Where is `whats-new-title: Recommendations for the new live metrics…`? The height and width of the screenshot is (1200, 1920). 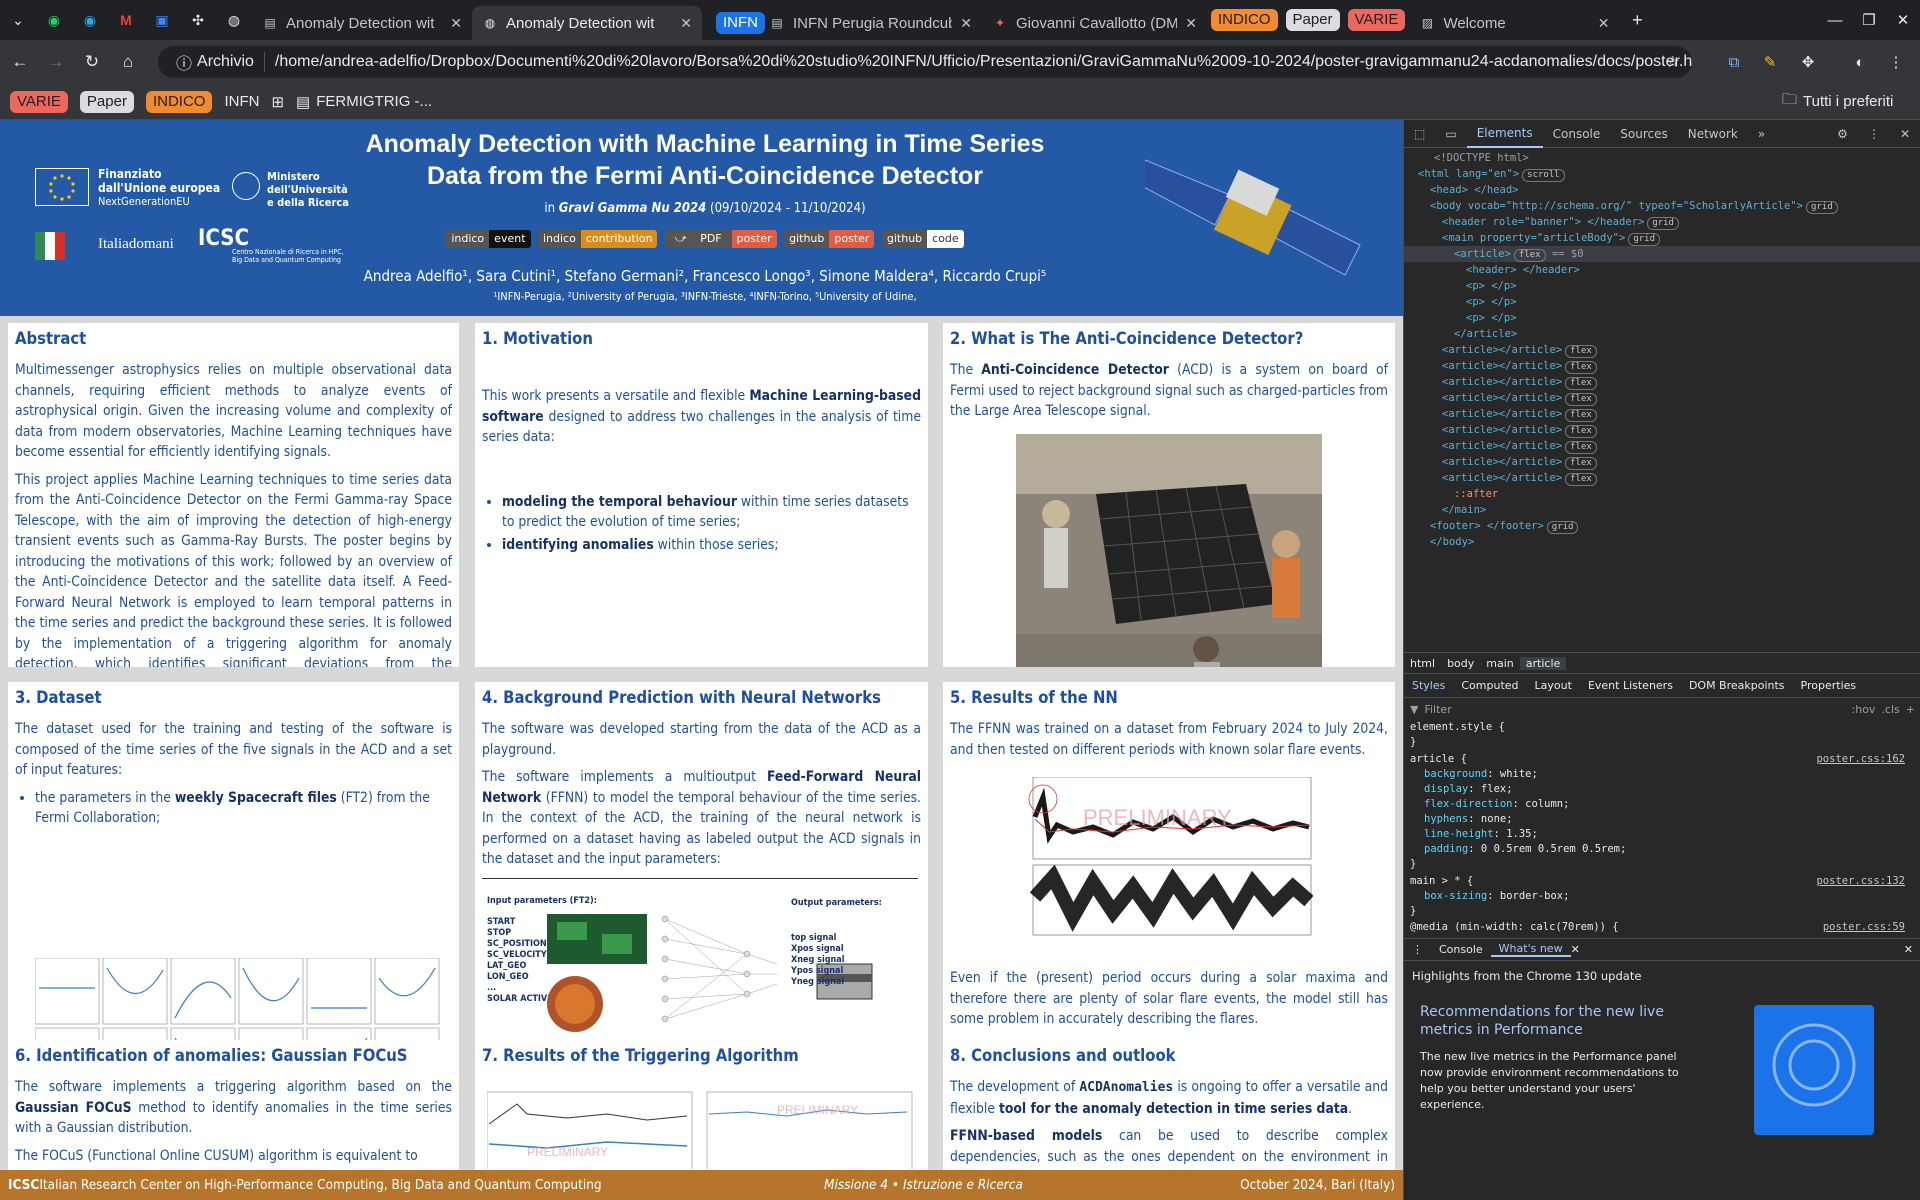
whats-new-title: Recommendations for the new live metrics… is located at coordinates (1565, 1021).